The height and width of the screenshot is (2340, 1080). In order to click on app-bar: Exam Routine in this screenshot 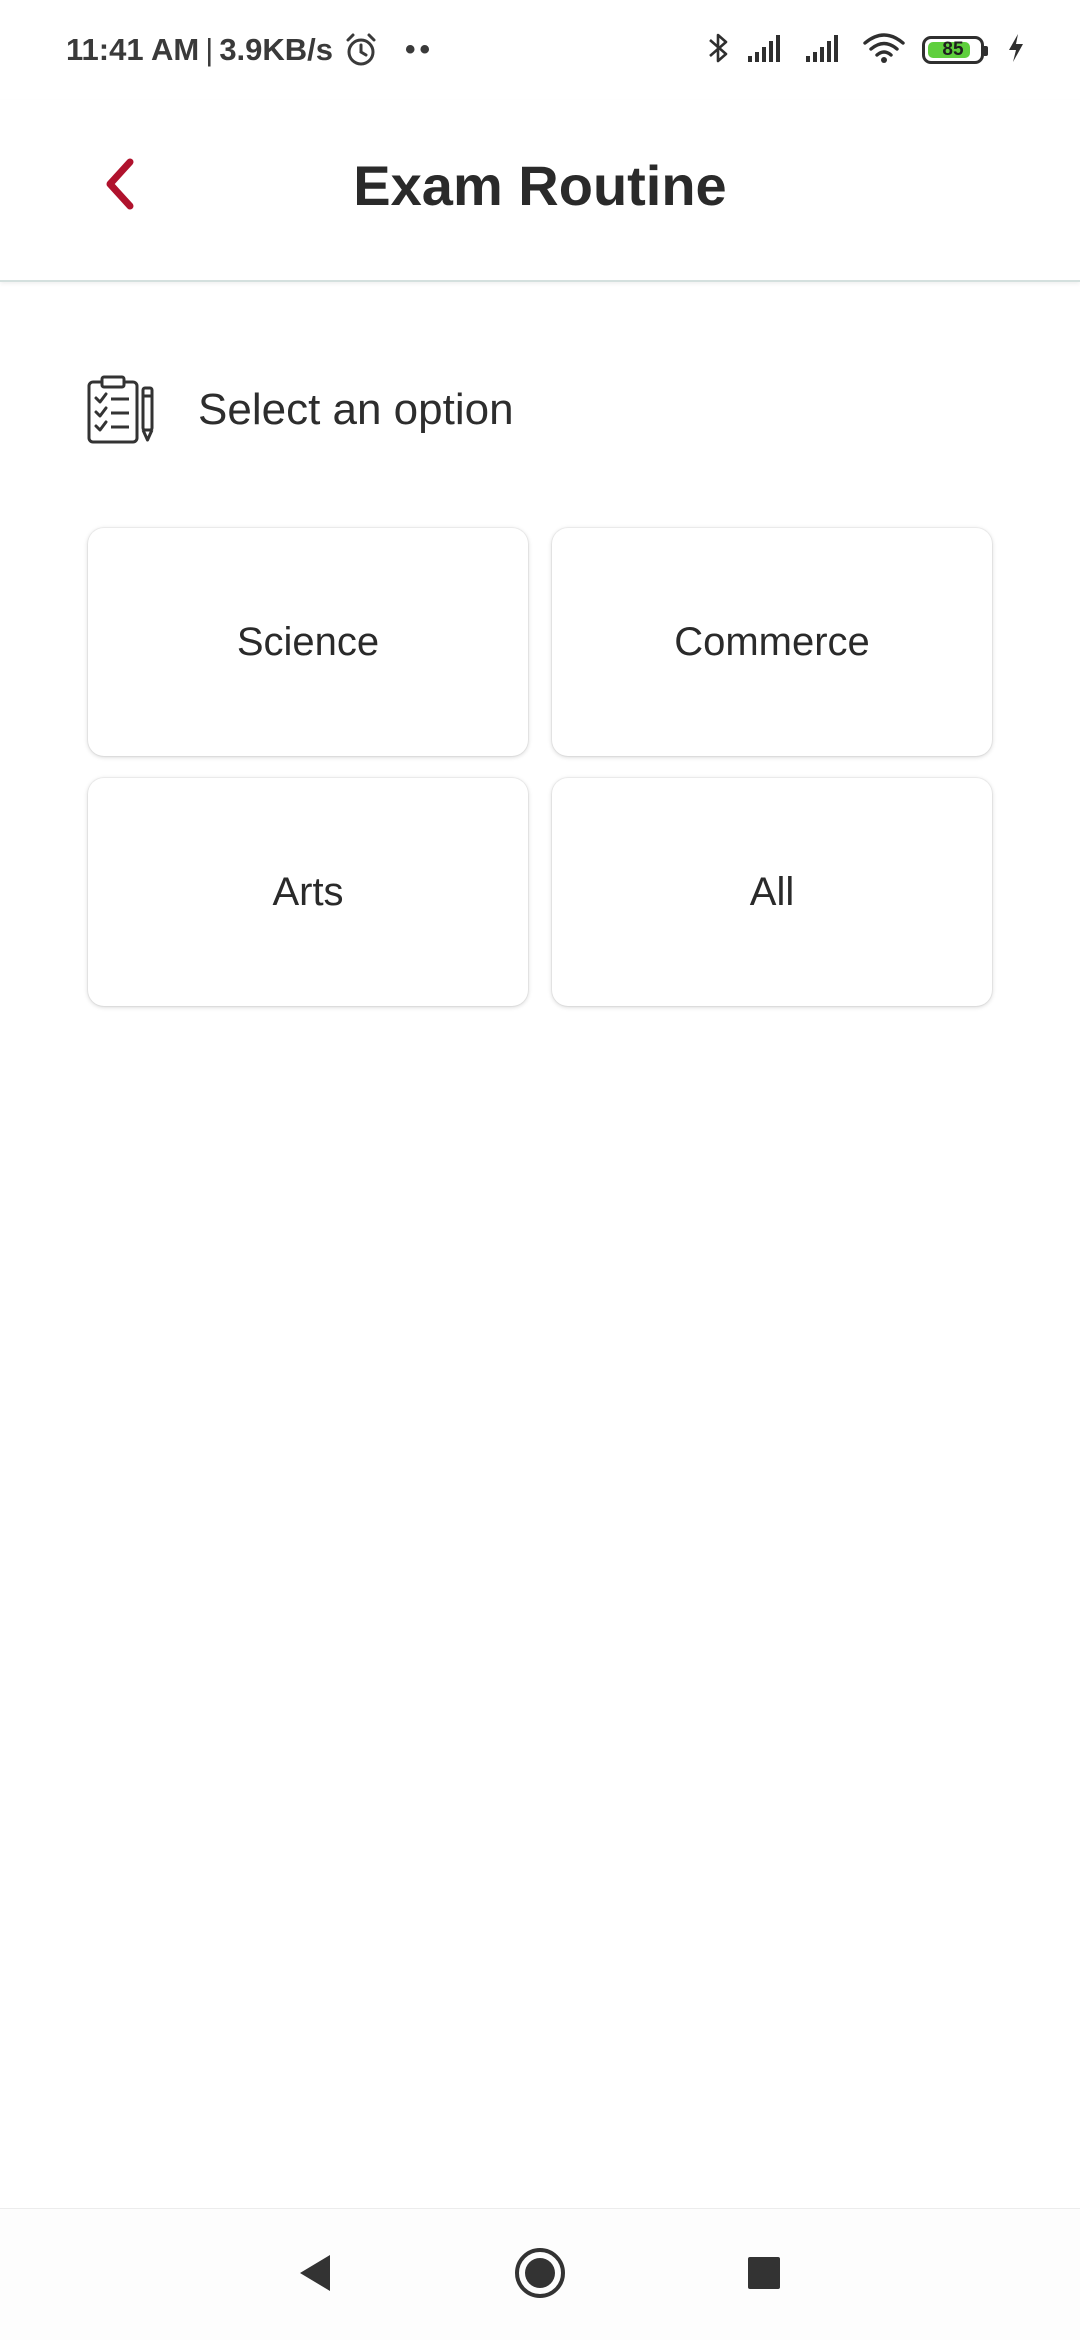, I will do `click(540, 191)`.